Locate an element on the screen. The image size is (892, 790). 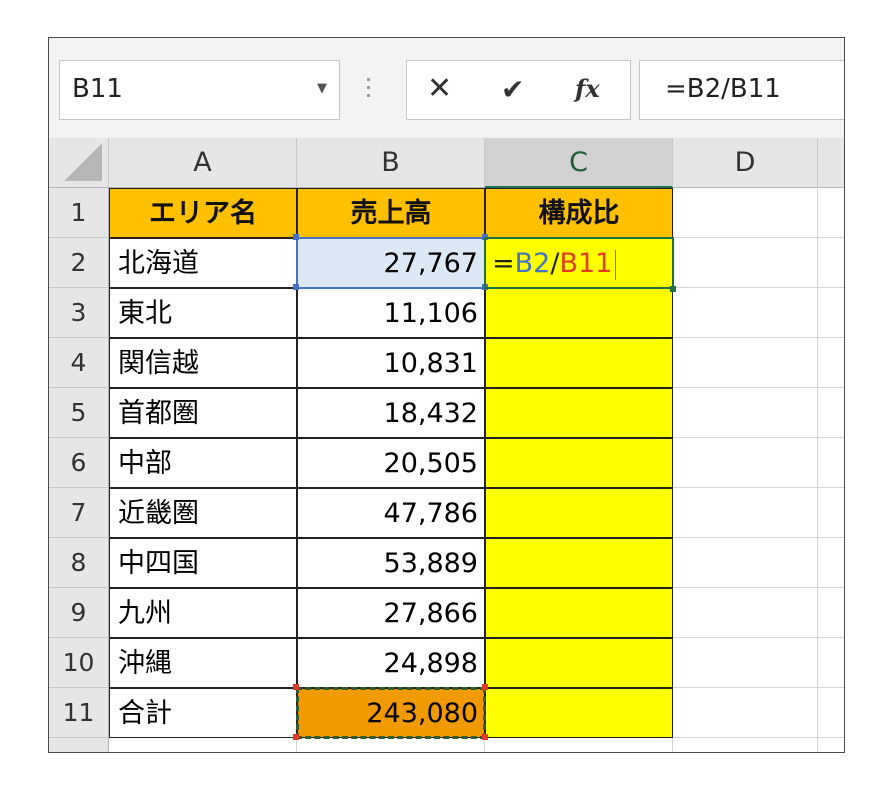
cell-area: 関信越 is located at coordinates (203, 363).